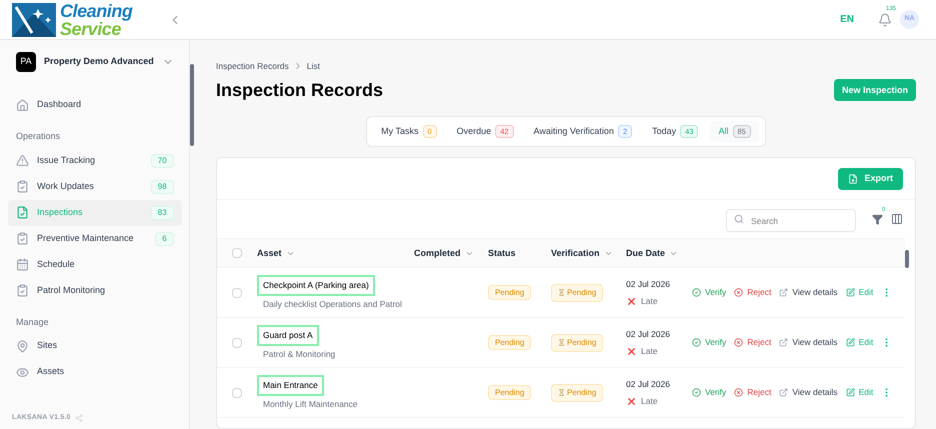  I want to click on asset-subtitle: Patrol & Monitoring, so click(299, 354).